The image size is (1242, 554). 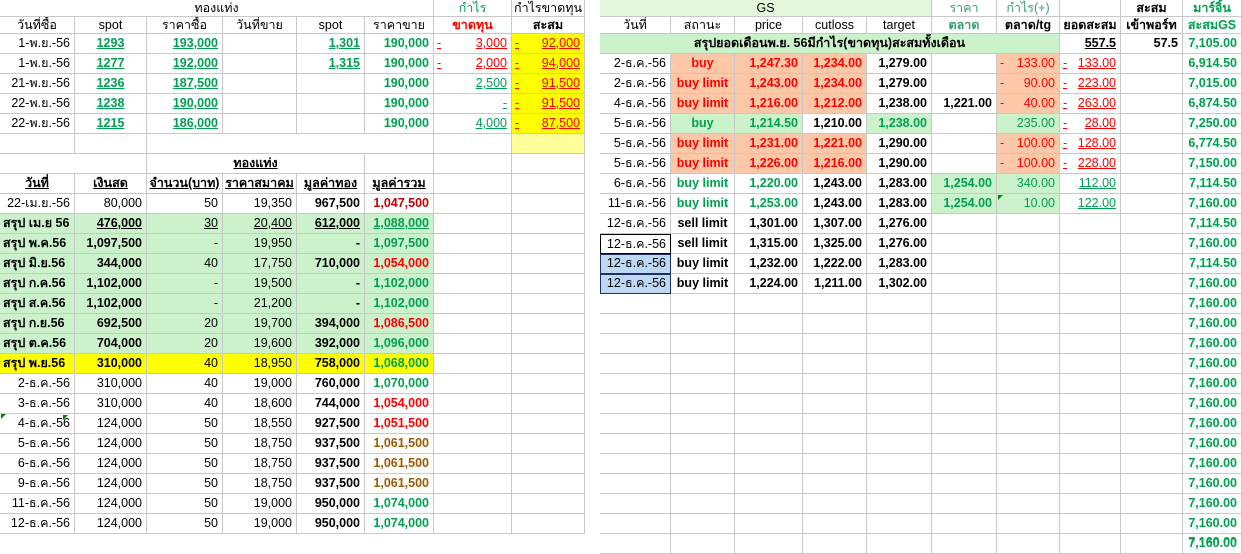 What do you see at coordinates (399, 124) in the screenshot?
I see `sell-price: 190,000` at bounding box center [399, 124].